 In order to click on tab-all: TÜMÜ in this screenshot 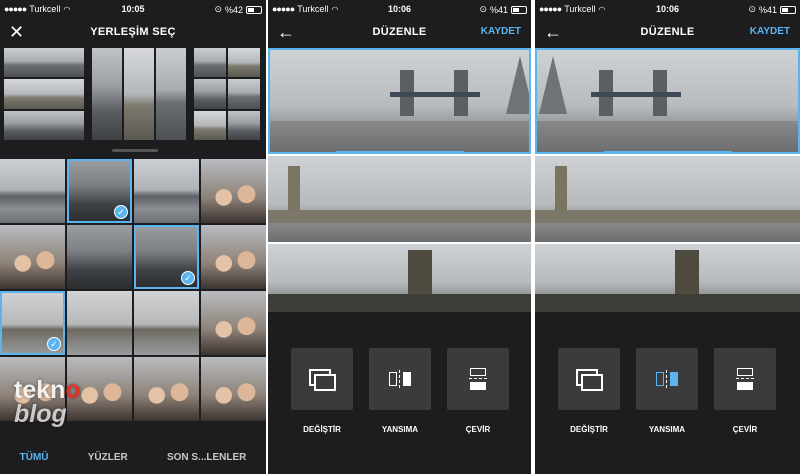, I will do `click(34, 457)`.